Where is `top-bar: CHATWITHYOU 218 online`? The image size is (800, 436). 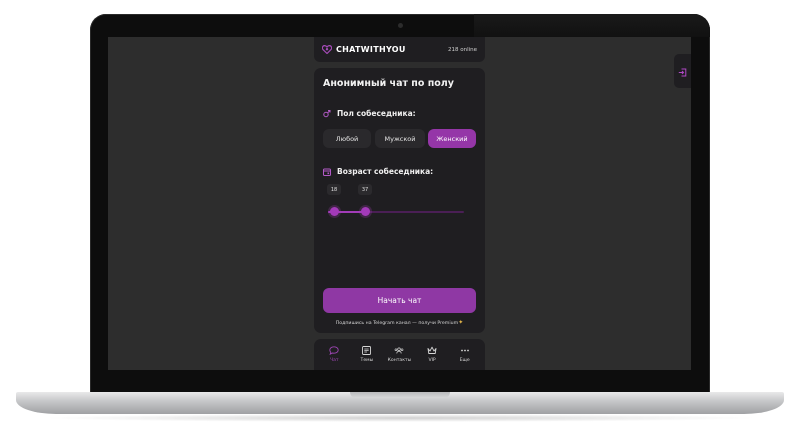 top-bar: CHATWITHYOU 218 online is located at coordinates (399, 49).